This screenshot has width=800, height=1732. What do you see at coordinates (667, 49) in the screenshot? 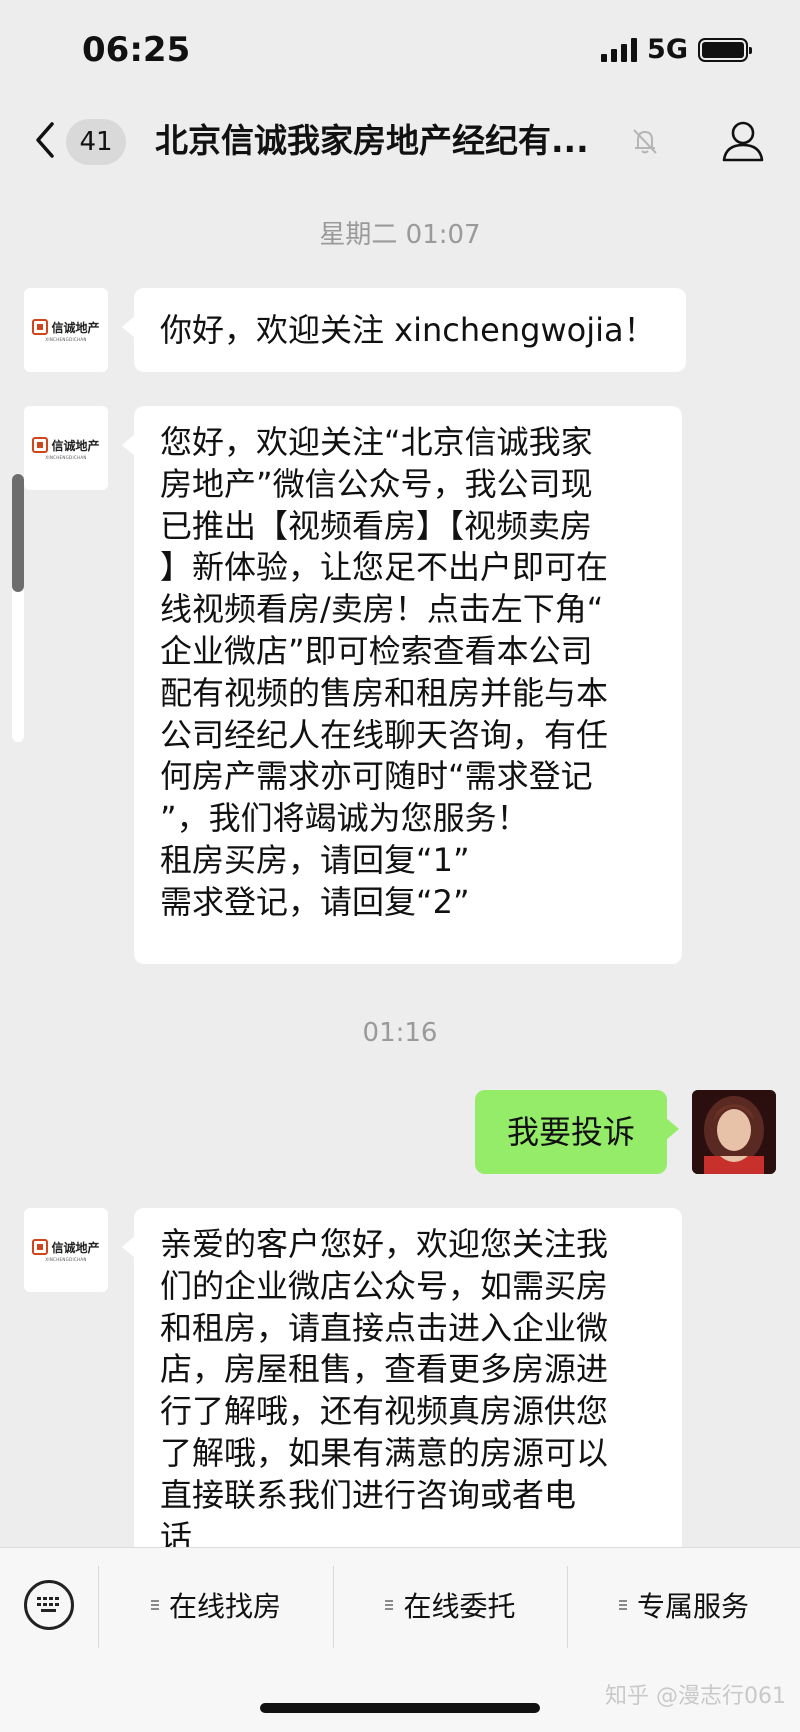
I see `network-type: 5G` at bounding box center [667, 49].